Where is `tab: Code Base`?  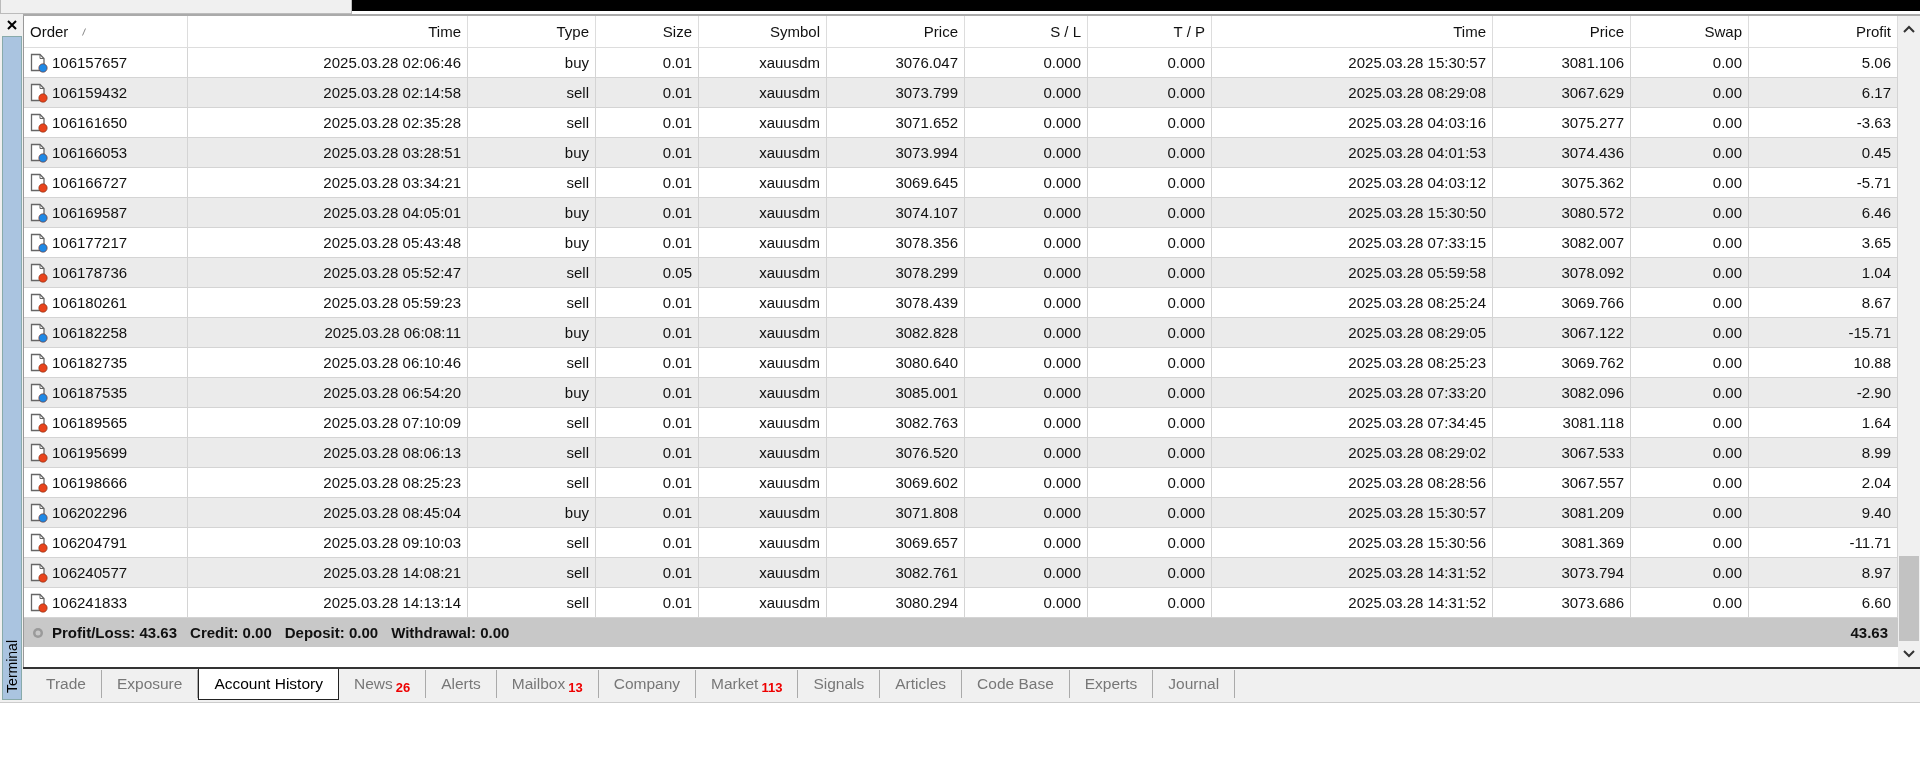
tab: Code Base is located at coordinates (1016, 684).